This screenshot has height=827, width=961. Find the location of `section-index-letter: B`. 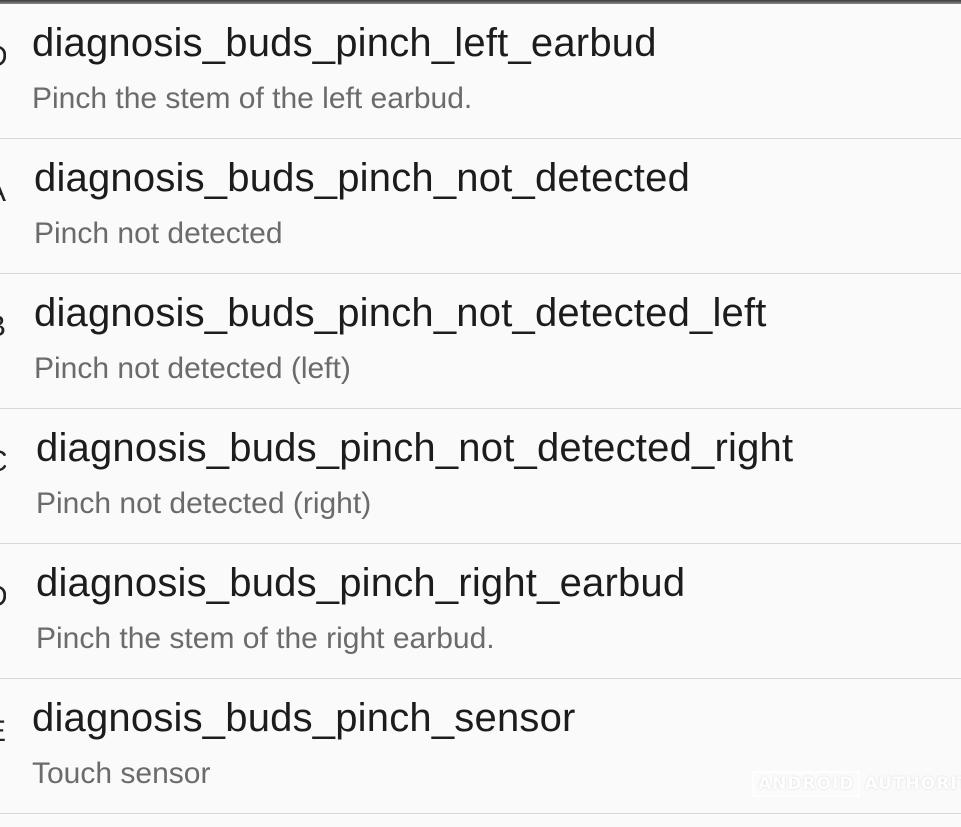

section-index-letter: B is located at coordinates (3, 327).